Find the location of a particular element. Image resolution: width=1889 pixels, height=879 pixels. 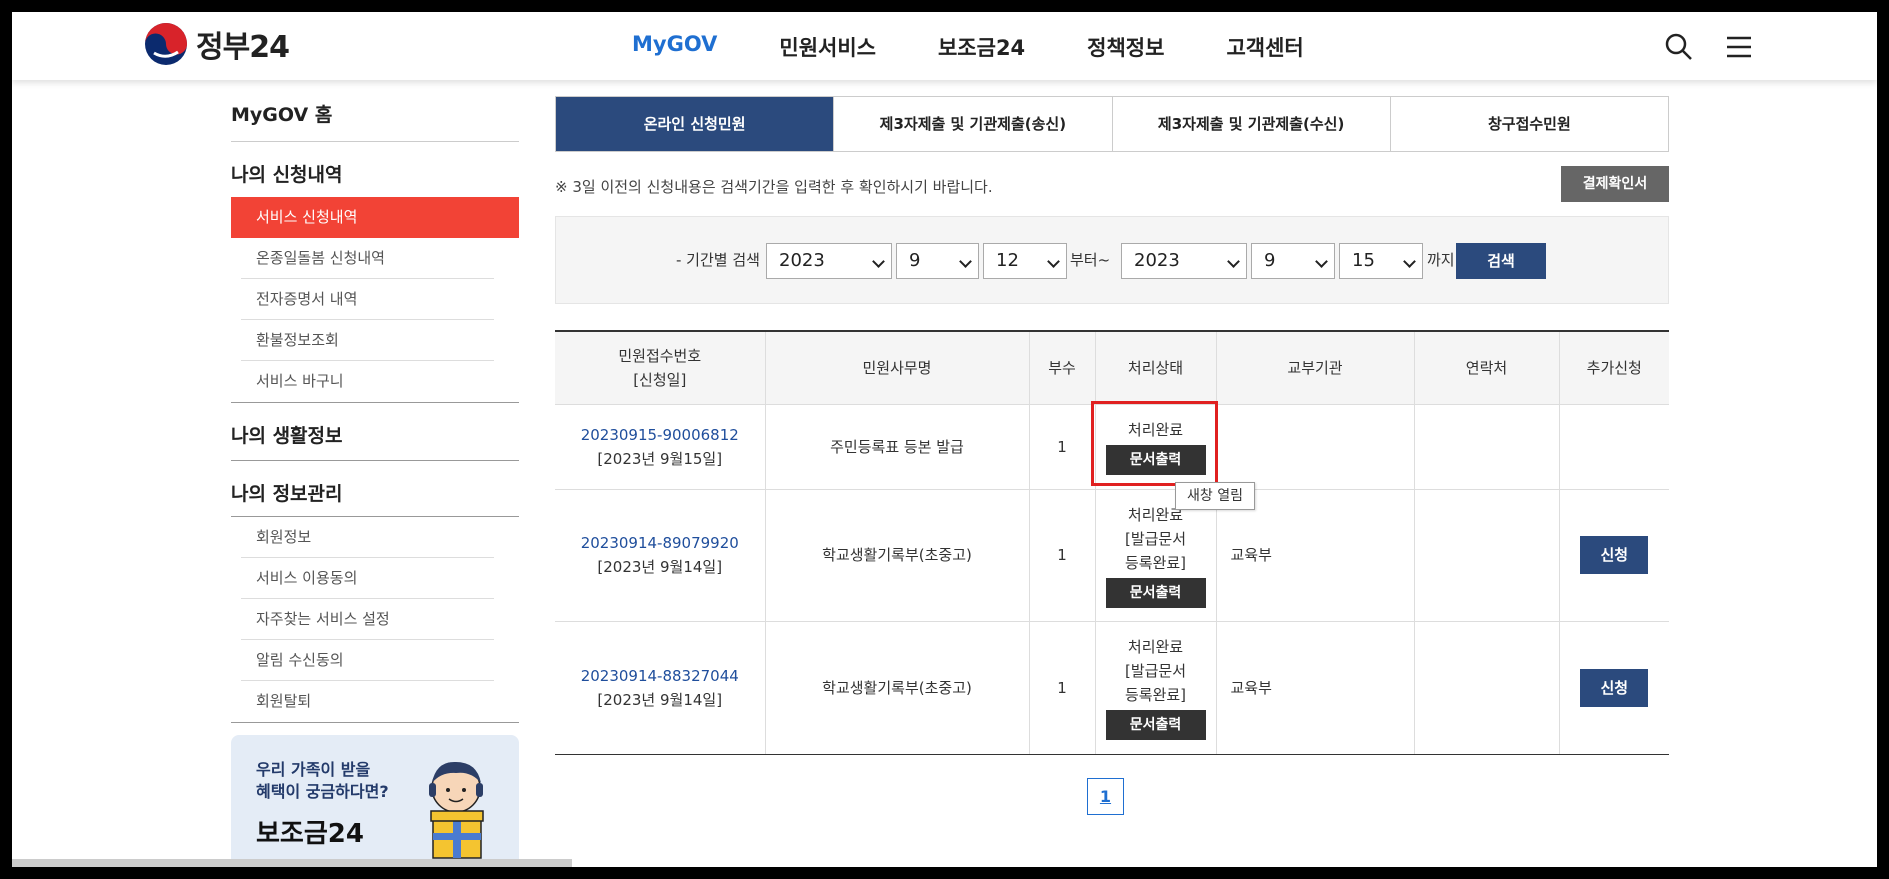

search-icon is located at coordinates (1679, 47).